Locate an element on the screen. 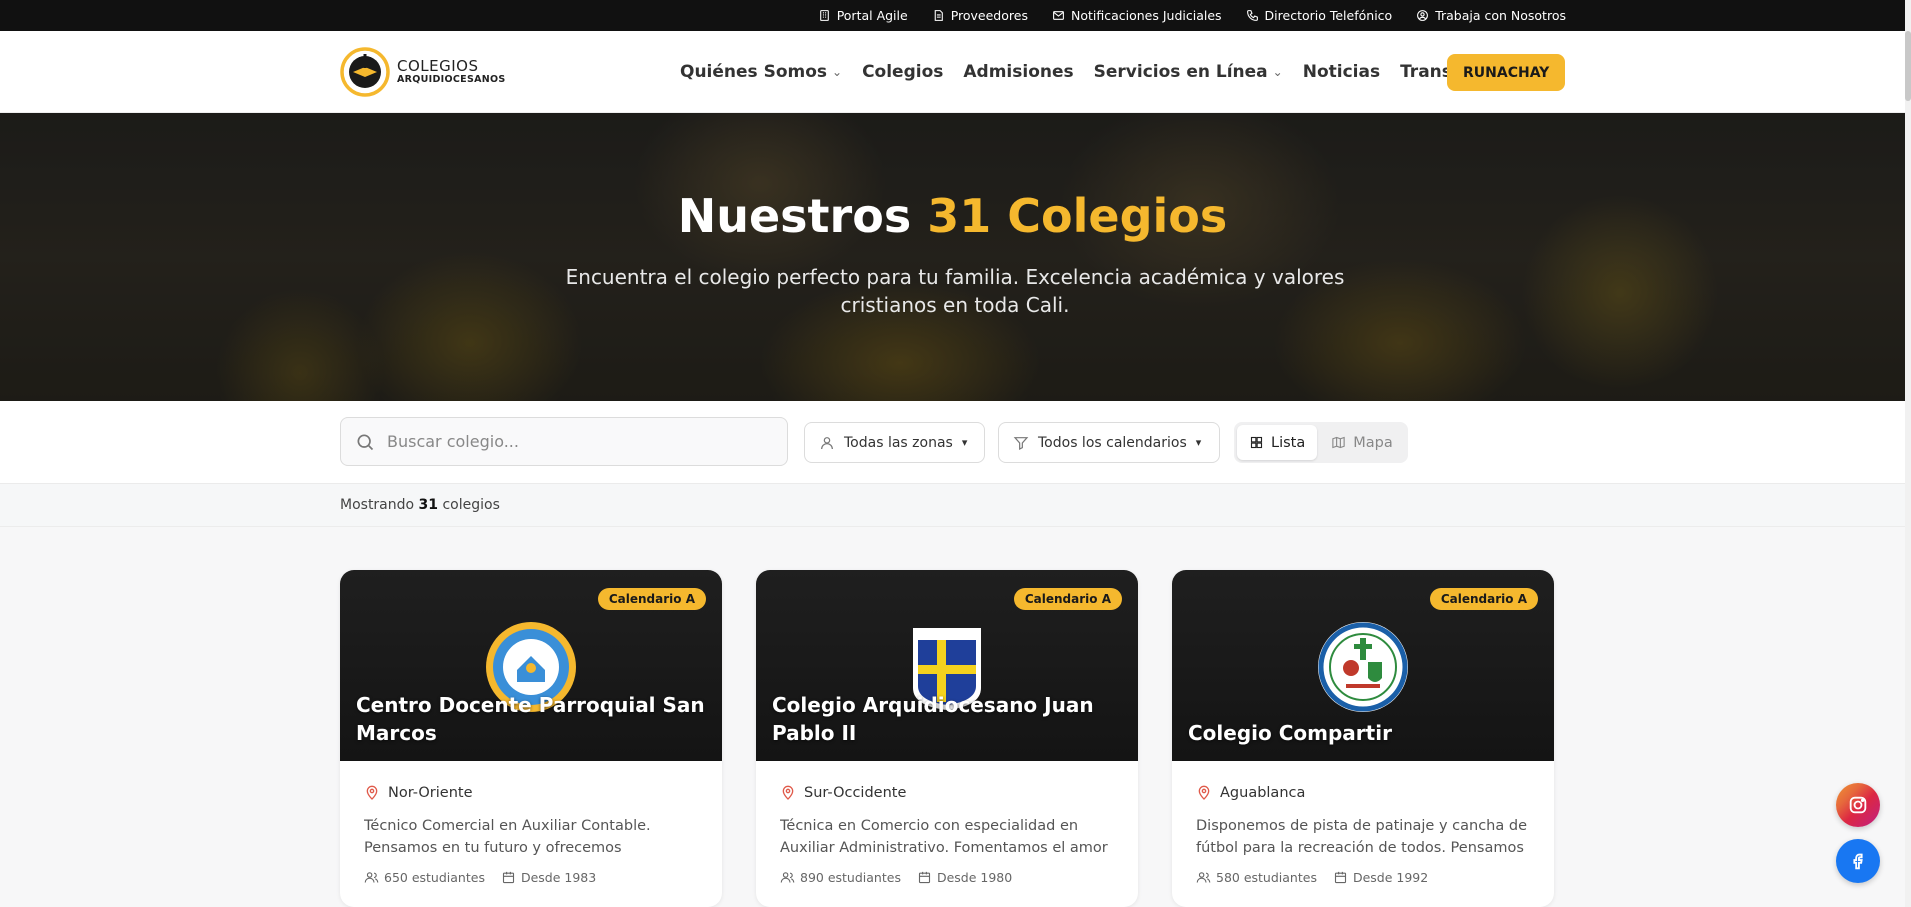 The width and height of the screenshot is (1911, 907). grid-icon is located at coordinates (1256, 442).